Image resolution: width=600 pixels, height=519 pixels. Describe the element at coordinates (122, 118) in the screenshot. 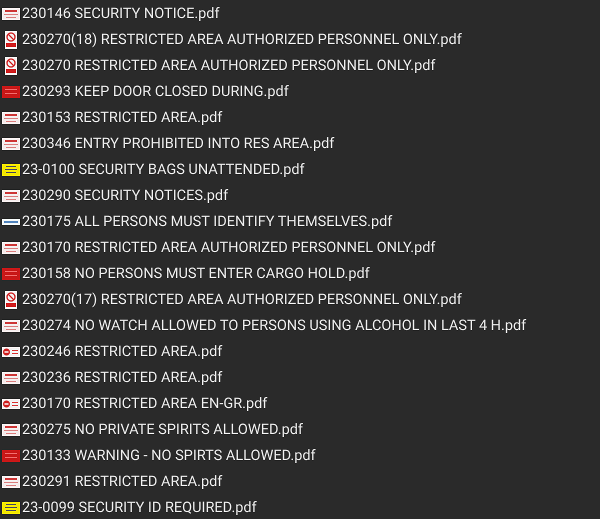

I see `file-name: 230153 RESTRICTED AREA.pdf` at that location.